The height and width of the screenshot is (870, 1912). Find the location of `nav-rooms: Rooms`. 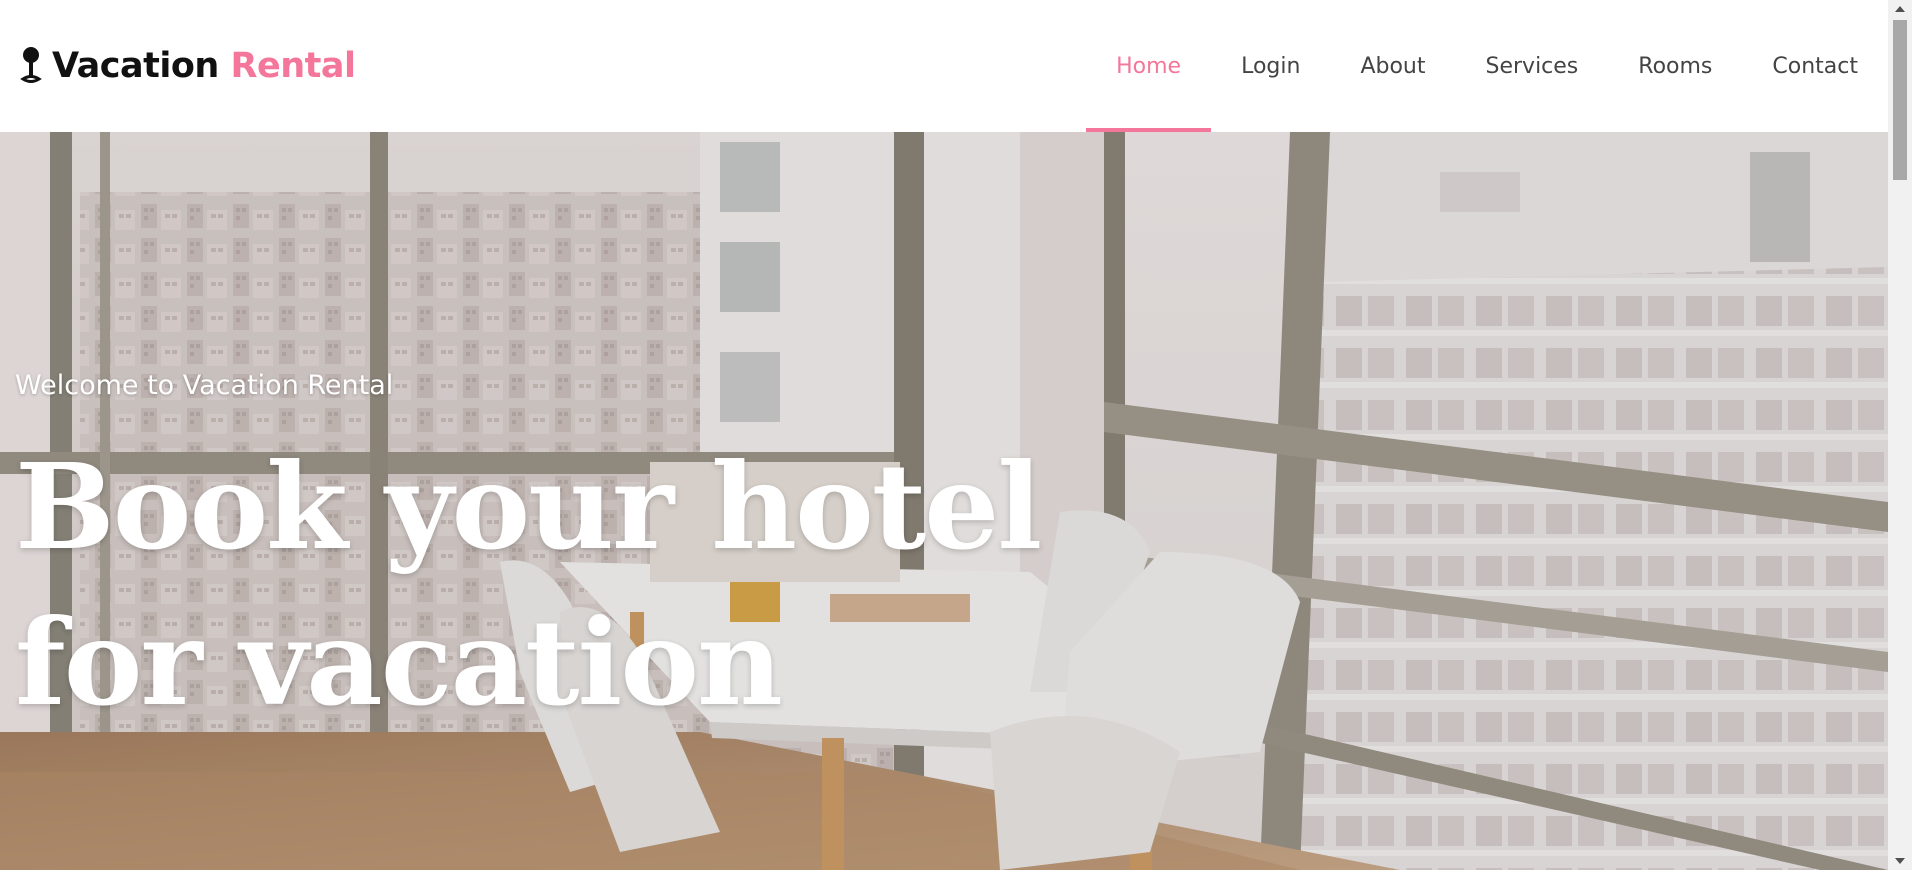

nav-rooms: Rooms is located at coordinates (1675, 66).